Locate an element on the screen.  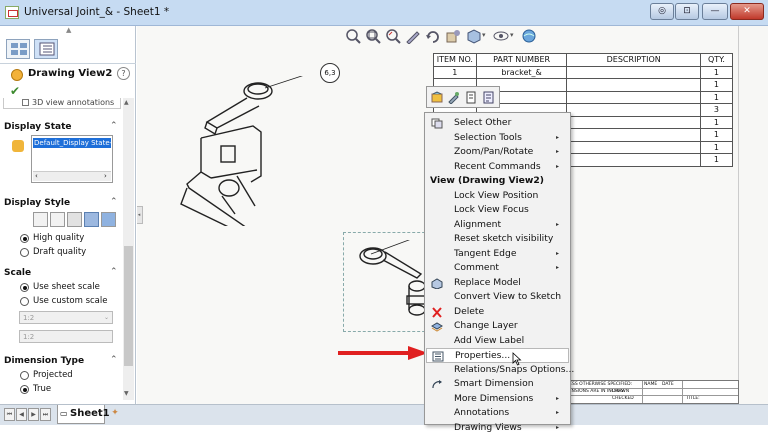
dimension-type-header: Dimension Type is located at coordinates (44, 361).